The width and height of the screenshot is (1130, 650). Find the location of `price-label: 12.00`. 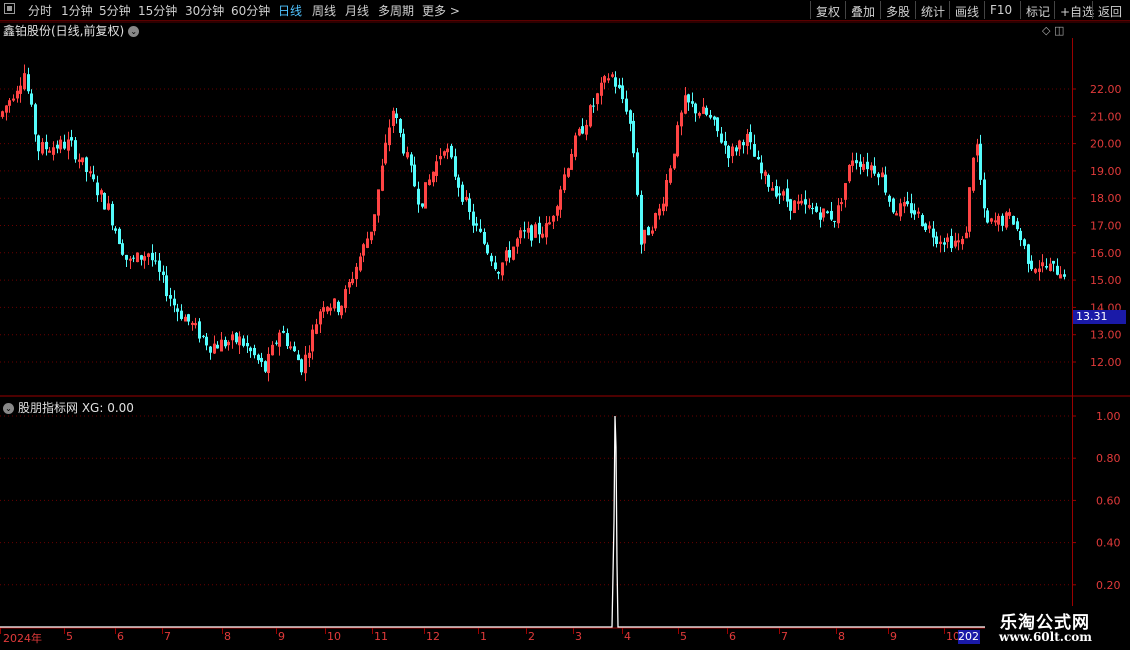

price-label: 12.00 is located at coordinates (1106, 362).